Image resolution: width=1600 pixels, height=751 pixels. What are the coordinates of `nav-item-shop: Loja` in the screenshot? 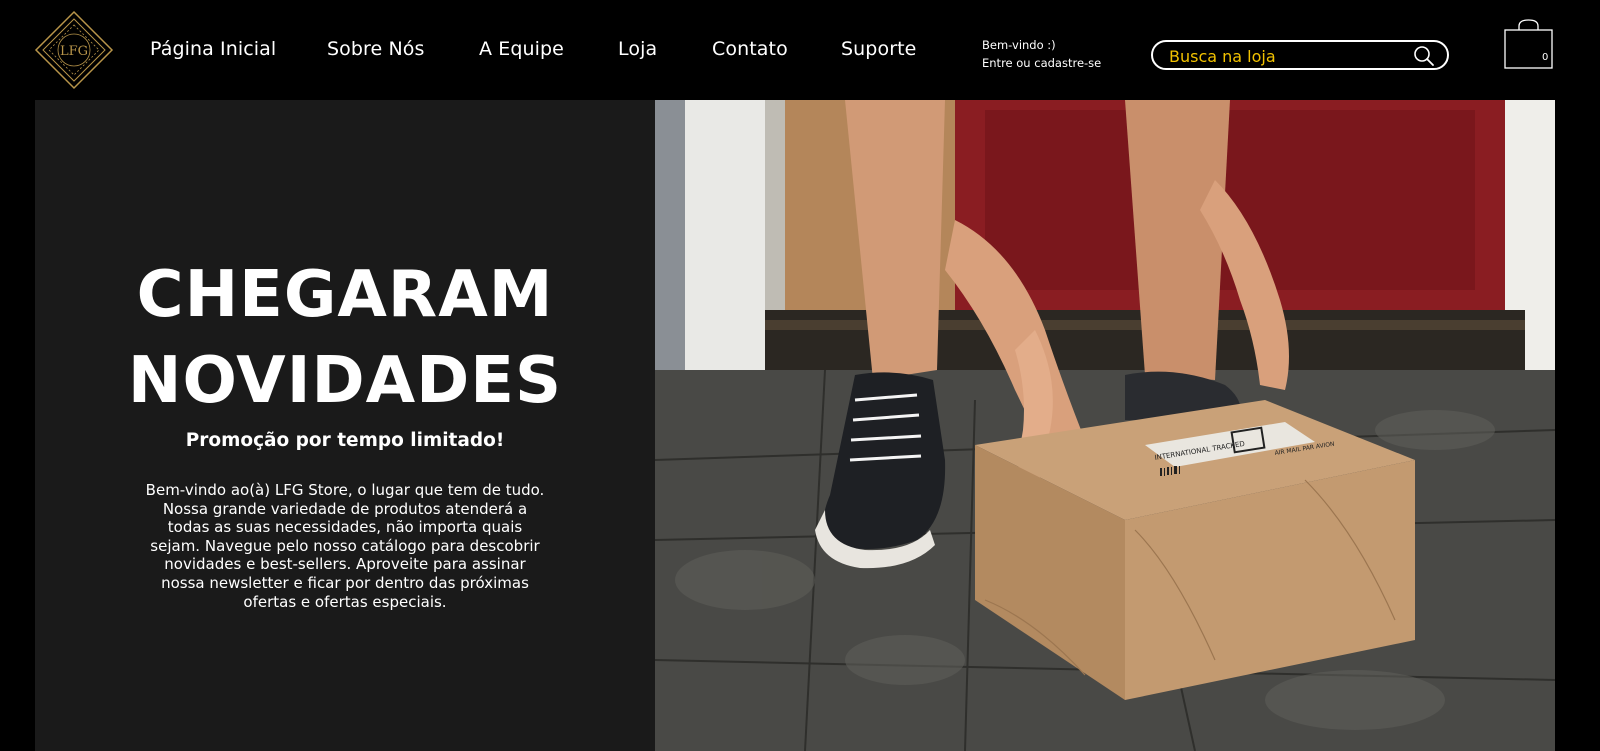 It's located at (637, 49).